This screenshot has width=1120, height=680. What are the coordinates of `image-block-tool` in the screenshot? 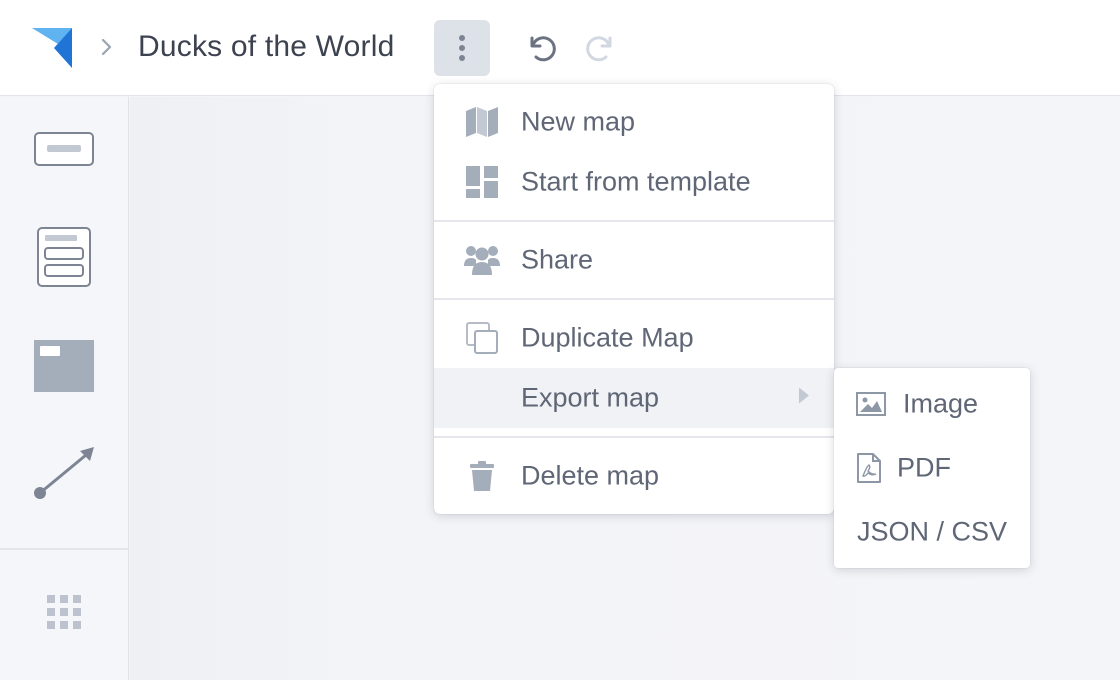 It's located at (64, 366).